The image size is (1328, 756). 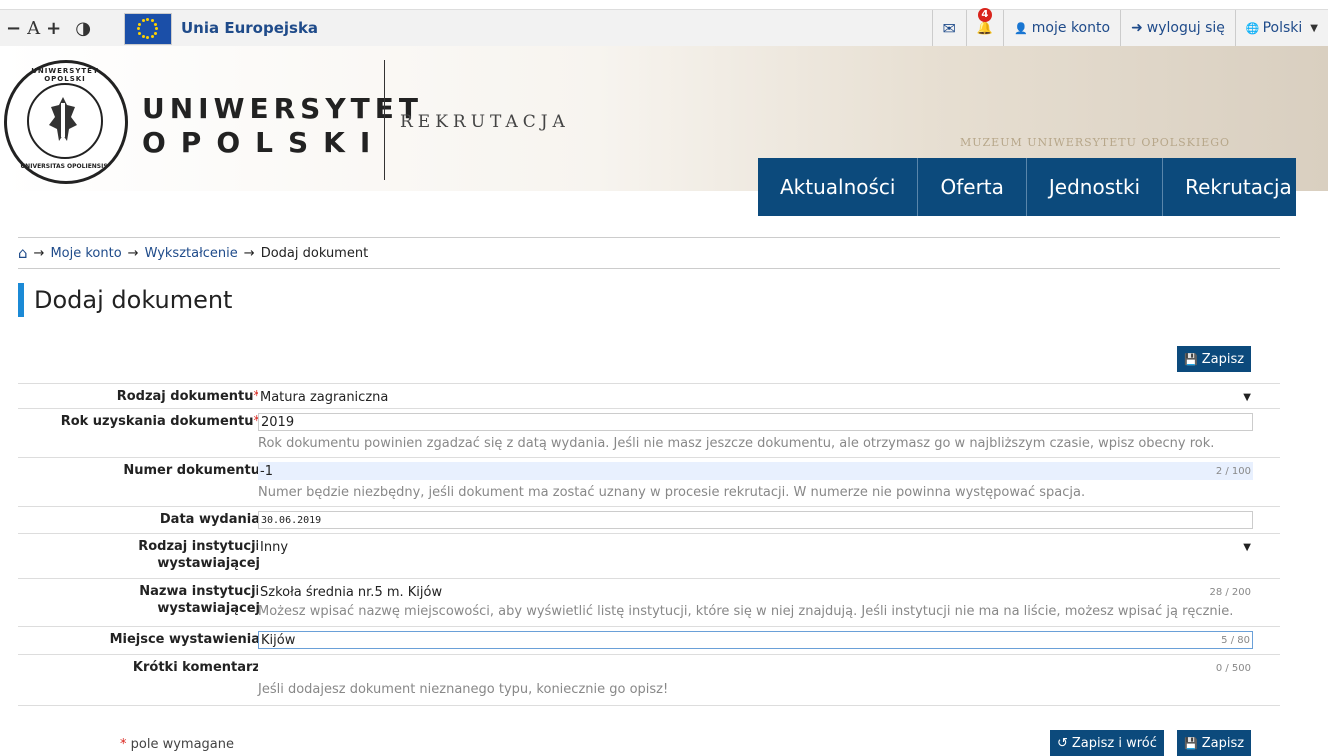 What do you see at coordinates (315, 253) in the screenshot?
I see `breadcrumb-current: Dodaj dokument` at bounding box center [315, 253].